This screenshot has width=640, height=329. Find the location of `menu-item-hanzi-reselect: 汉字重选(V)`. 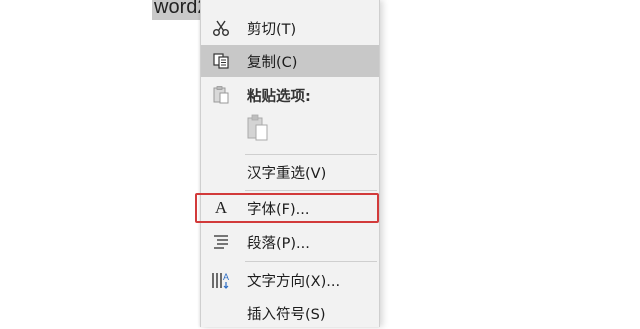

menu-item-hanzi-reselect: 汉字重选(V) is located at coordinates (290, 172).